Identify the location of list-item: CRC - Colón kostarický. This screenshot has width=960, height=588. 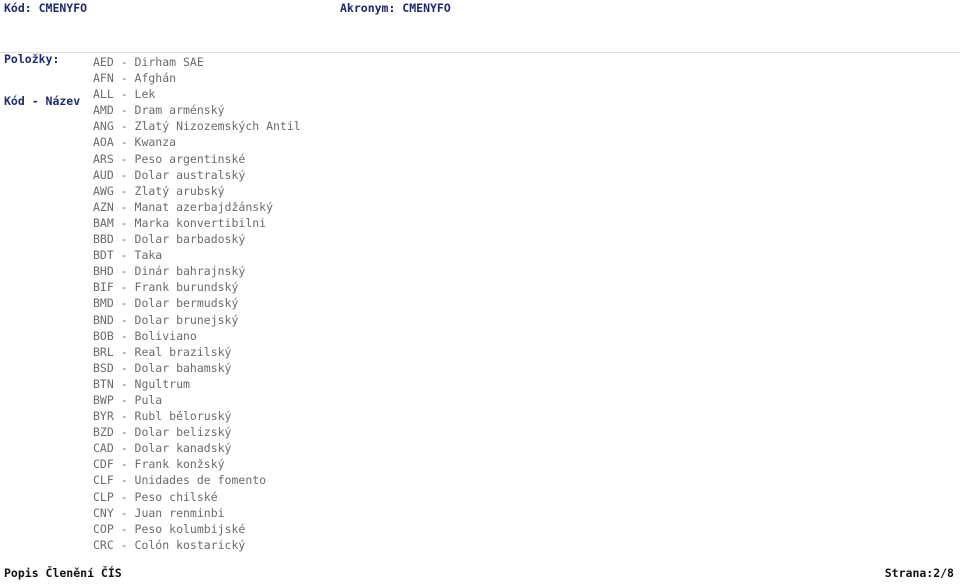
(169, 544).